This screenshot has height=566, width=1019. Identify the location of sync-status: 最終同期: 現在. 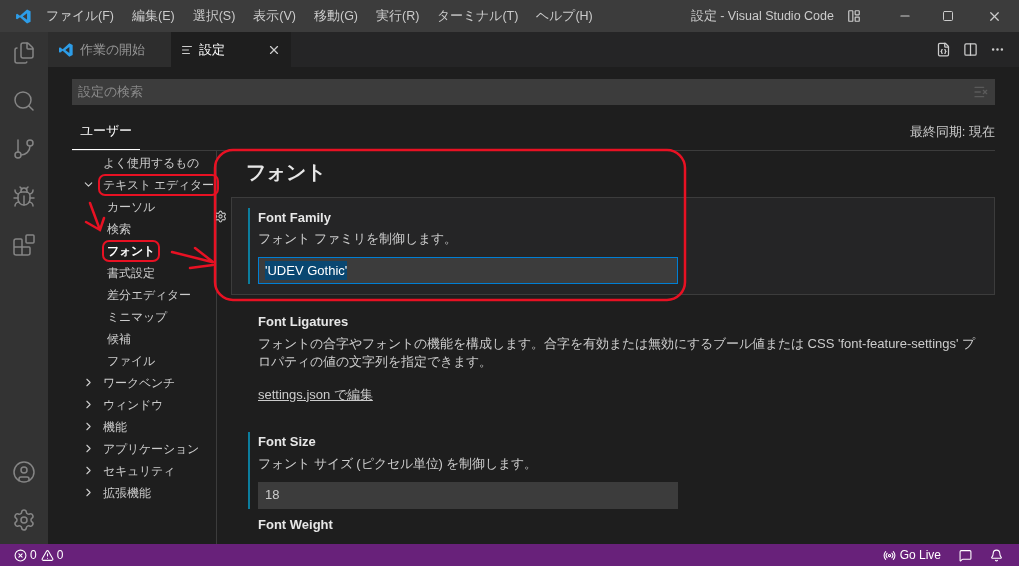
(952, 132).